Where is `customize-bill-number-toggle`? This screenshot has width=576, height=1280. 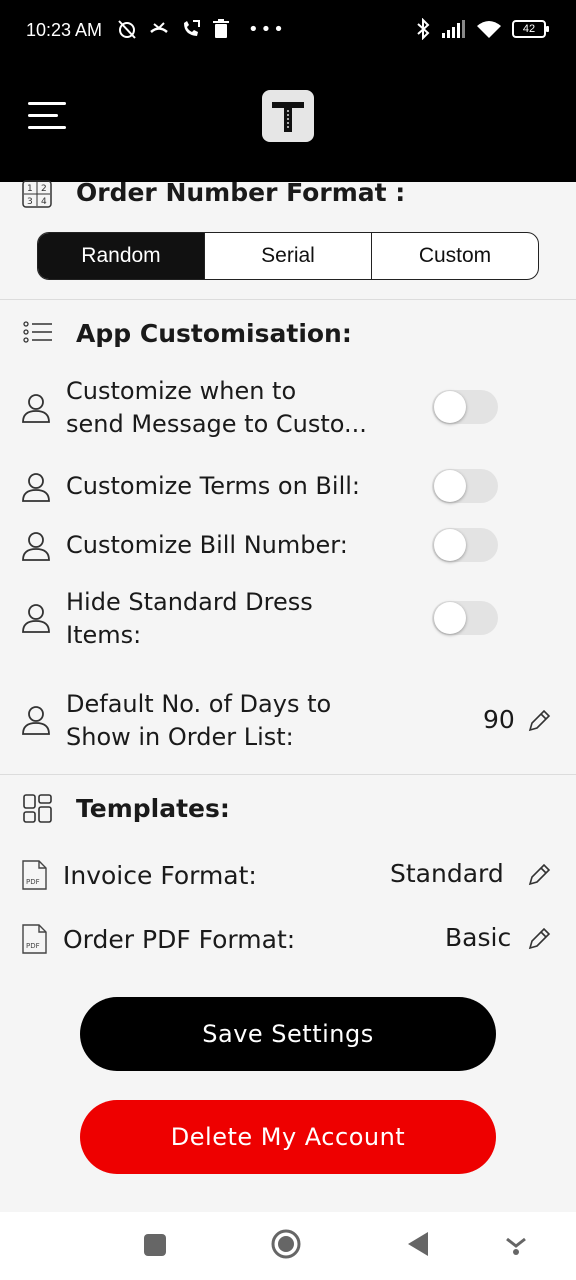
customize-bill-number-toggle is located at coordinates (465, 545).